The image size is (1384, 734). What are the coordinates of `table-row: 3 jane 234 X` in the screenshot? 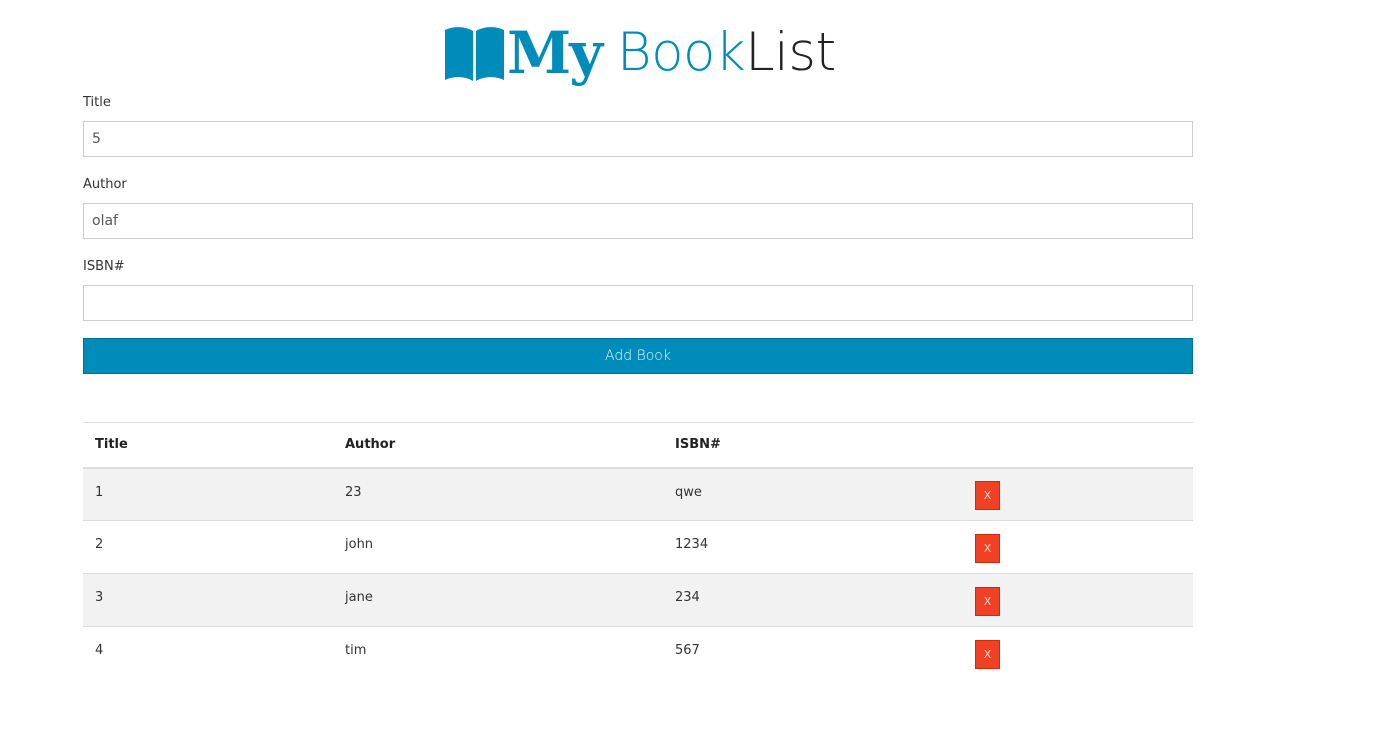 It's located at (638, 600).